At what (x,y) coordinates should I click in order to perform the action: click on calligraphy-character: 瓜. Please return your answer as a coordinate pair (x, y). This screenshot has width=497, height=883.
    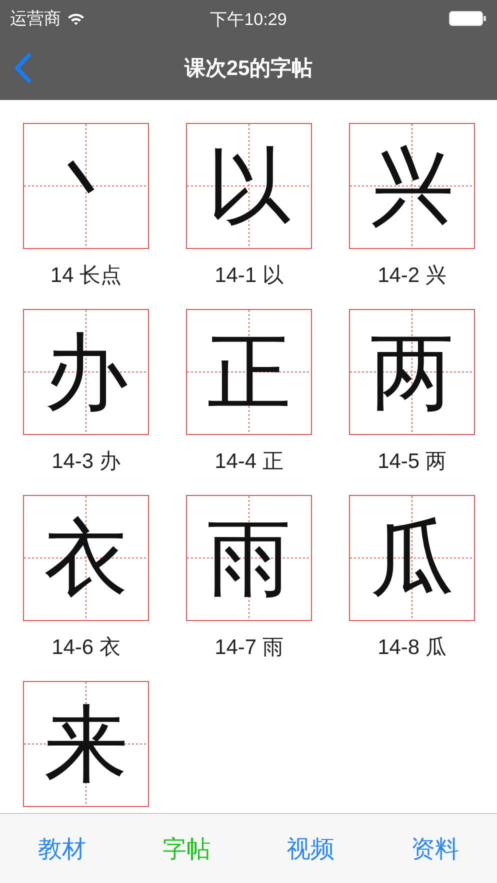
    Looking at the image, I should click on (412, 558).